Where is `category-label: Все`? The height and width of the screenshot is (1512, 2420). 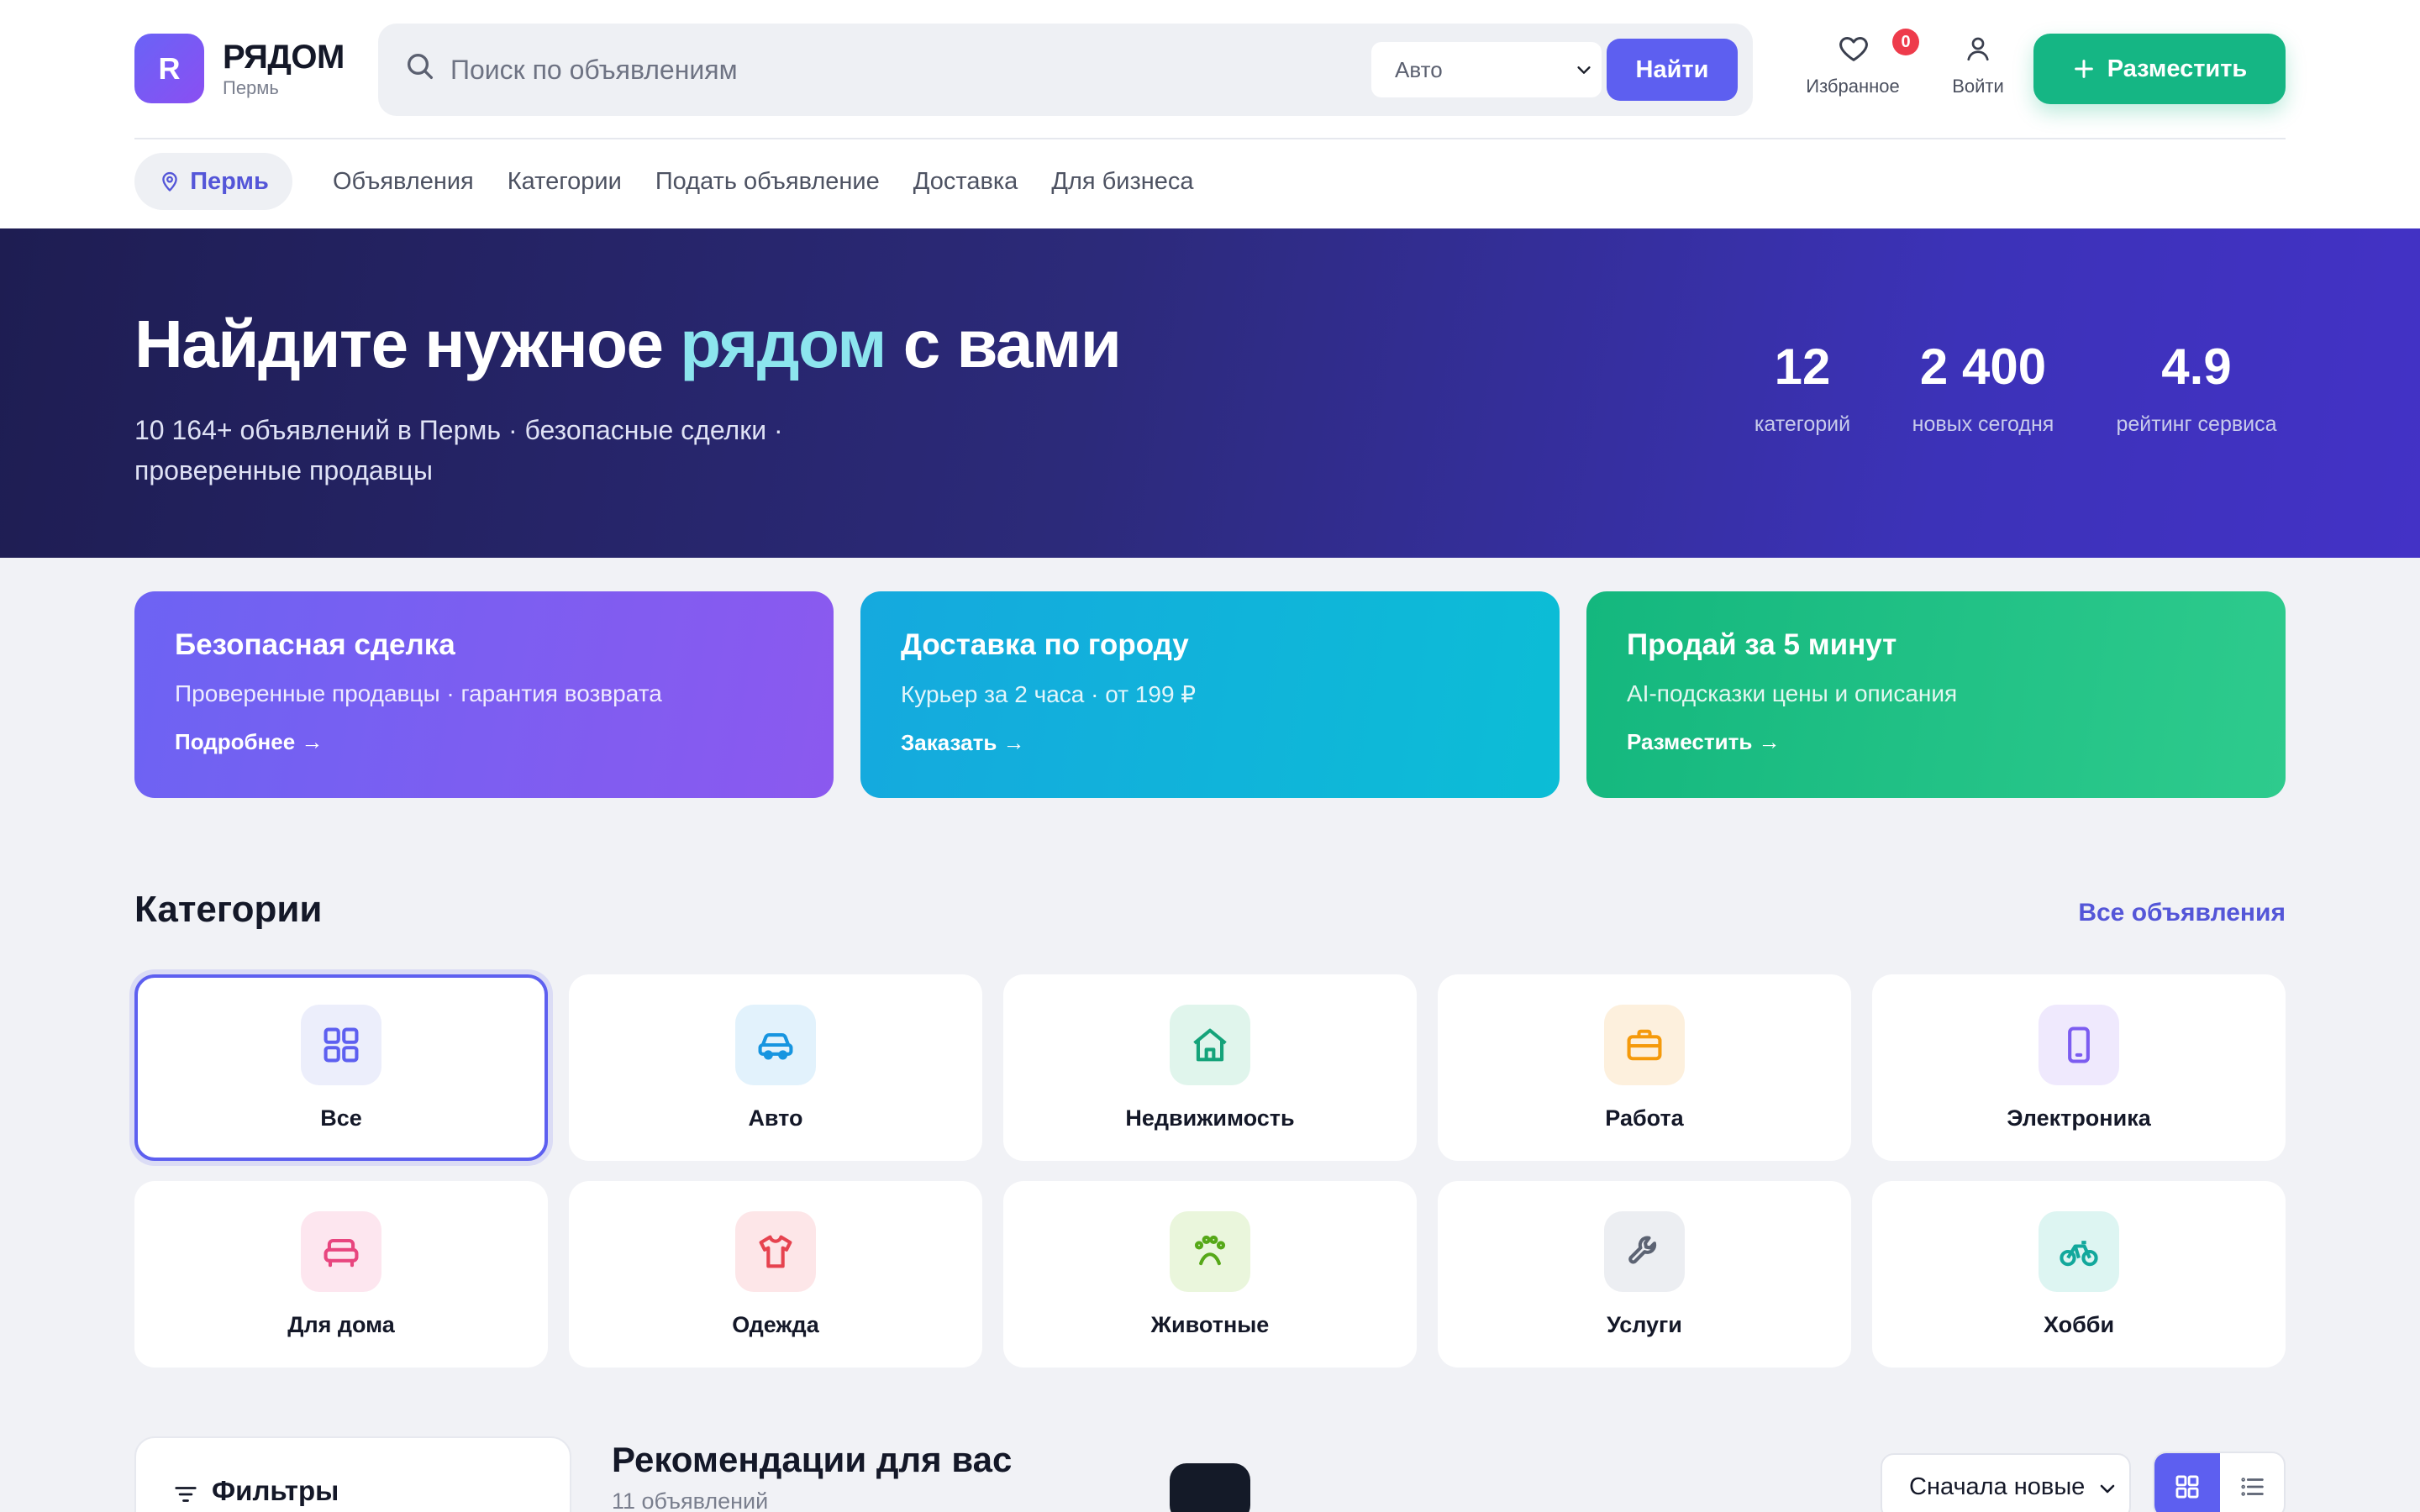
category-label: Все is located at coordinates (341, 1118).